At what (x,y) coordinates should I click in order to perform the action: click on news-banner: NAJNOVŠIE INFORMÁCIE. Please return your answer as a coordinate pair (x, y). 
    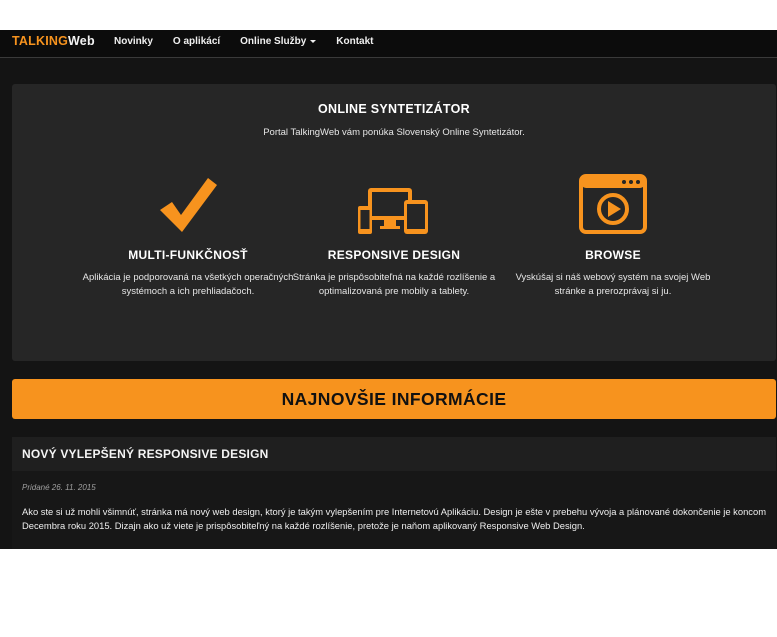
    Looking at the image, I should click on (394, 399).